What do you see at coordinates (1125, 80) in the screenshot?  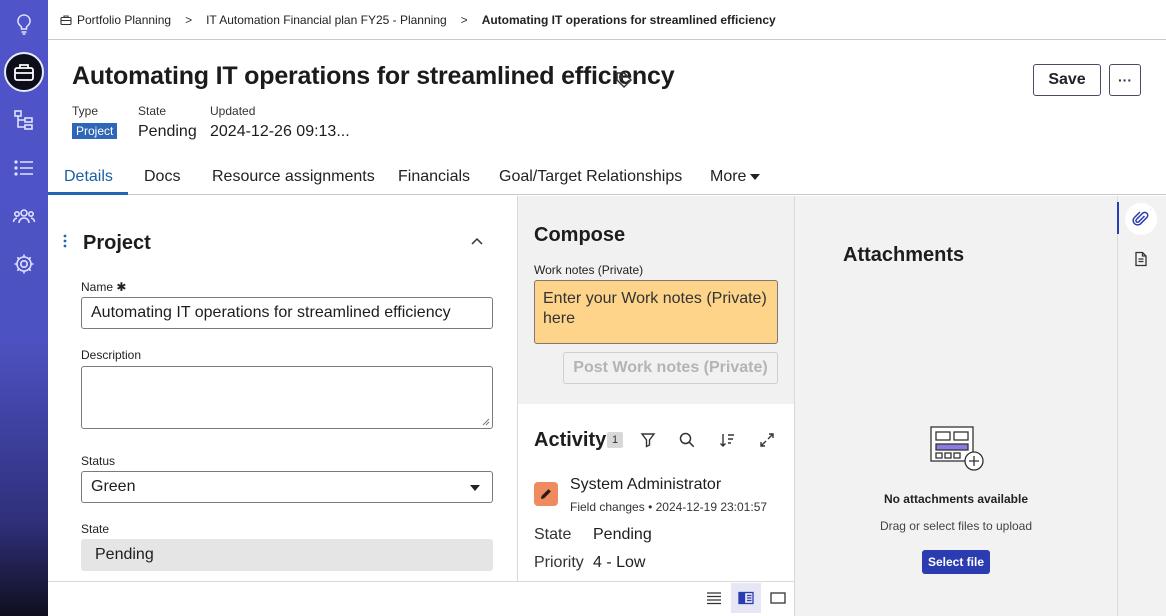 I see `more-actions-button: ···` at bounding box center [1125, 80].